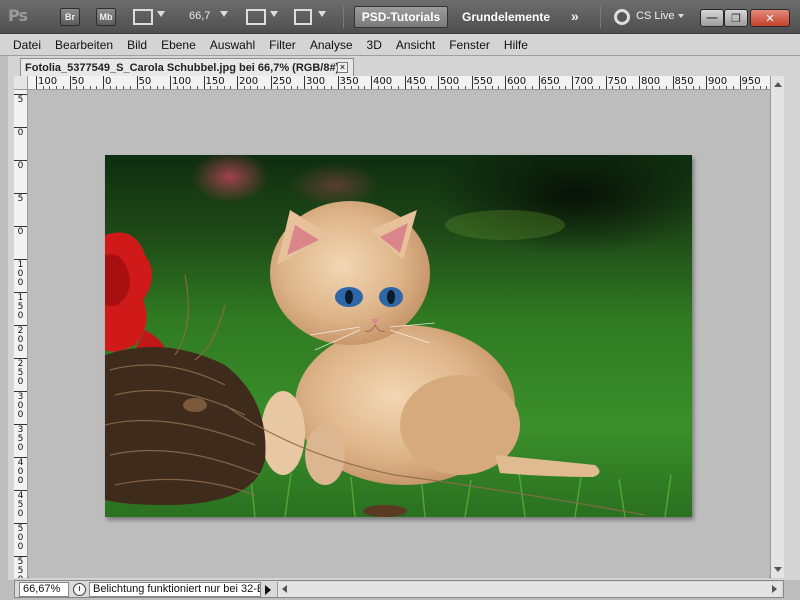 Image resolution: width=800 pixels, height=600 pixels. What do you see at coordinates (137, 45) in the screenshot?
I see `menu-bild: Bild` at bounding box center [137, 45].